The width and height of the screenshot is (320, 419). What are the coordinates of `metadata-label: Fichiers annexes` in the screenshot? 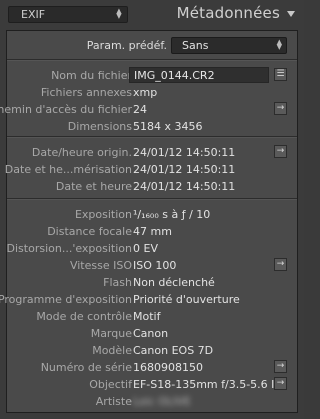 It's located at (86, 92).